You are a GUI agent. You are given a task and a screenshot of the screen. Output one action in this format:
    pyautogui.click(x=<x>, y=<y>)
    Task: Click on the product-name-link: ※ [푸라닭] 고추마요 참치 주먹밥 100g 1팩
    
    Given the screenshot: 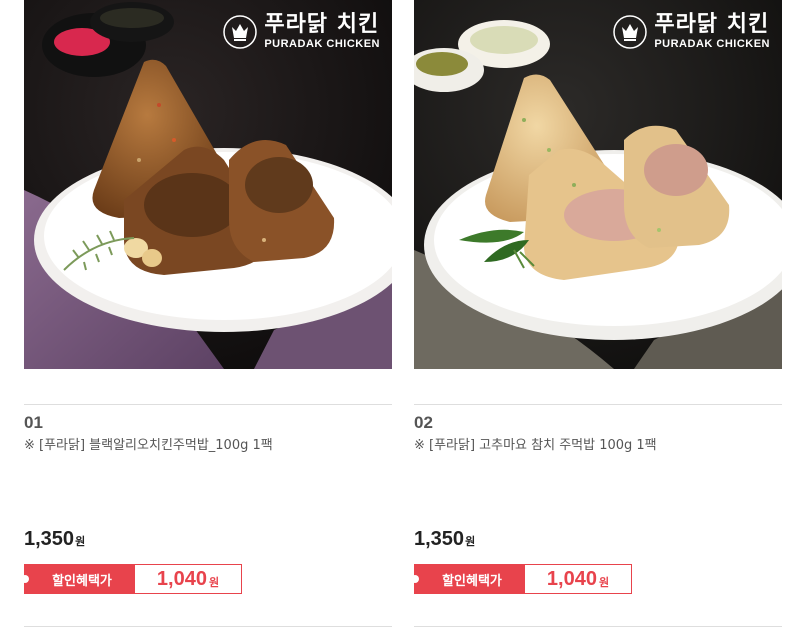 What is the action you would take?
    pyautogui.click(x=535, y=443)
    